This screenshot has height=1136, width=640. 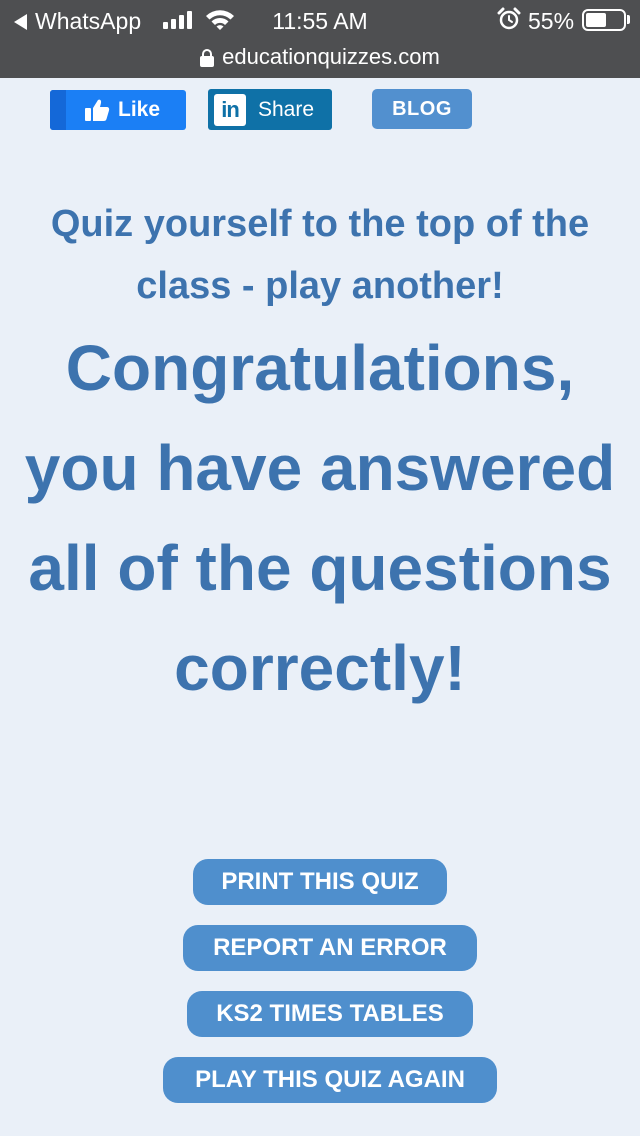 I want to click on battery-cap, so click(x=628, y=19).